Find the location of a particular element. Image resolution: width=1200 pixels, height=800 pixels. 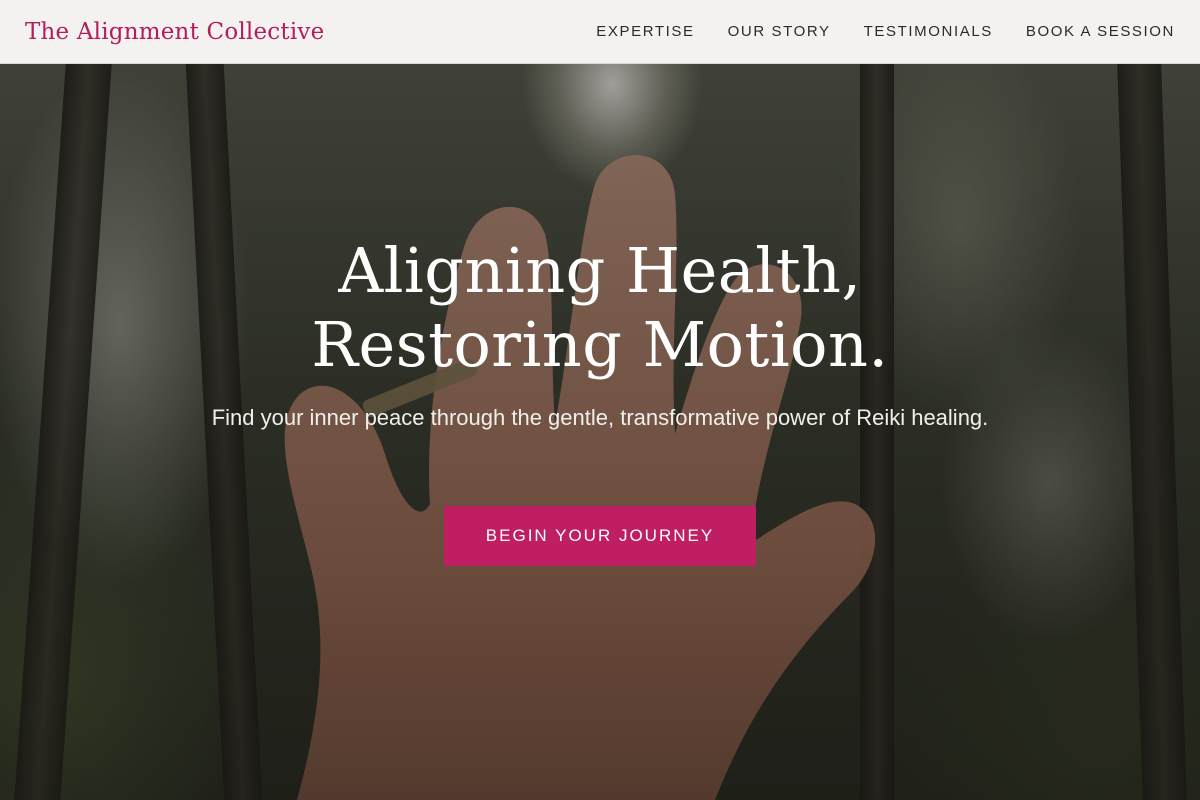

hero-headline-line-2: Restoring Motion. is located at coordinates (600, 344).